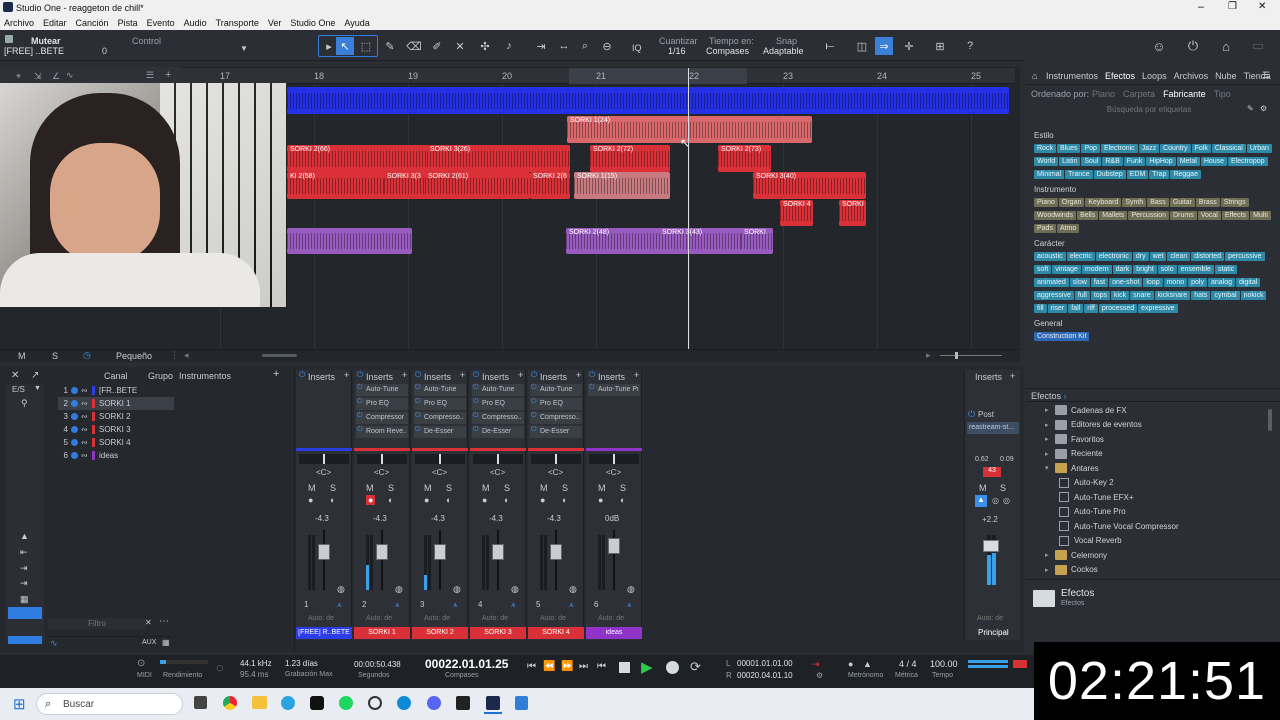  Describe the element at coordinates (981, 501) in the screenshot. I see `main-mono-icon: ▲` at that location.